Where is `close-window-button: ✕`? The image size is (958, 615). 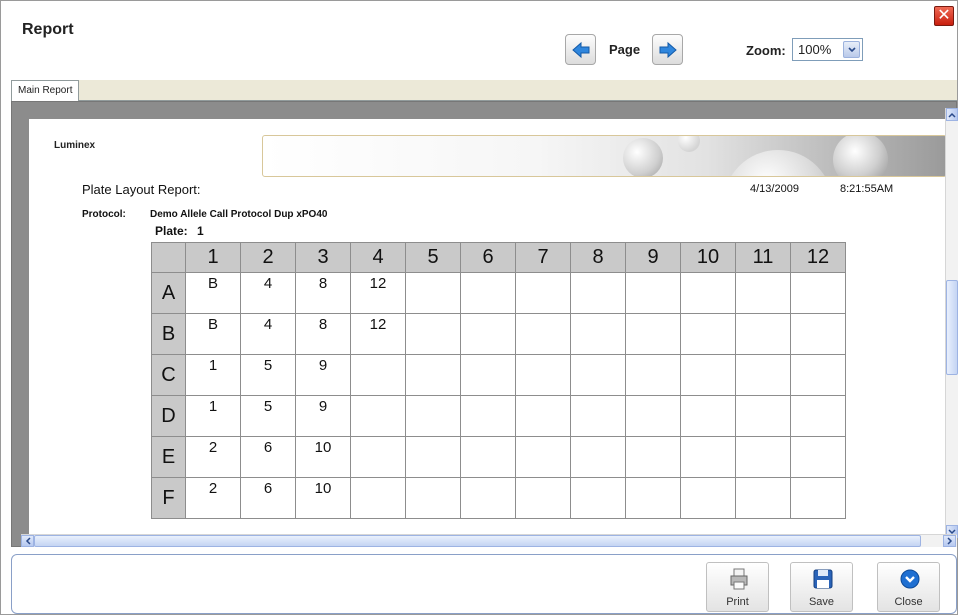 close-window-button: ✕ is located at coordinates (944, 16).